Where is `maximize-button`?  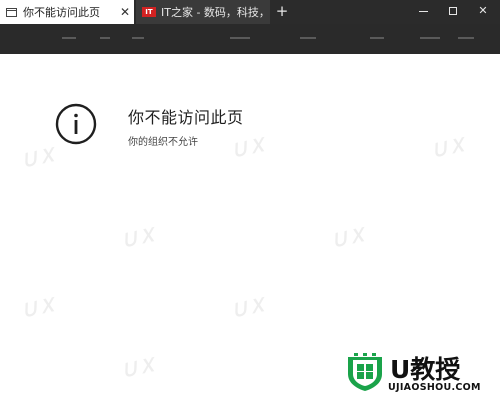
maximize-button is located at coordinates (453, 12).